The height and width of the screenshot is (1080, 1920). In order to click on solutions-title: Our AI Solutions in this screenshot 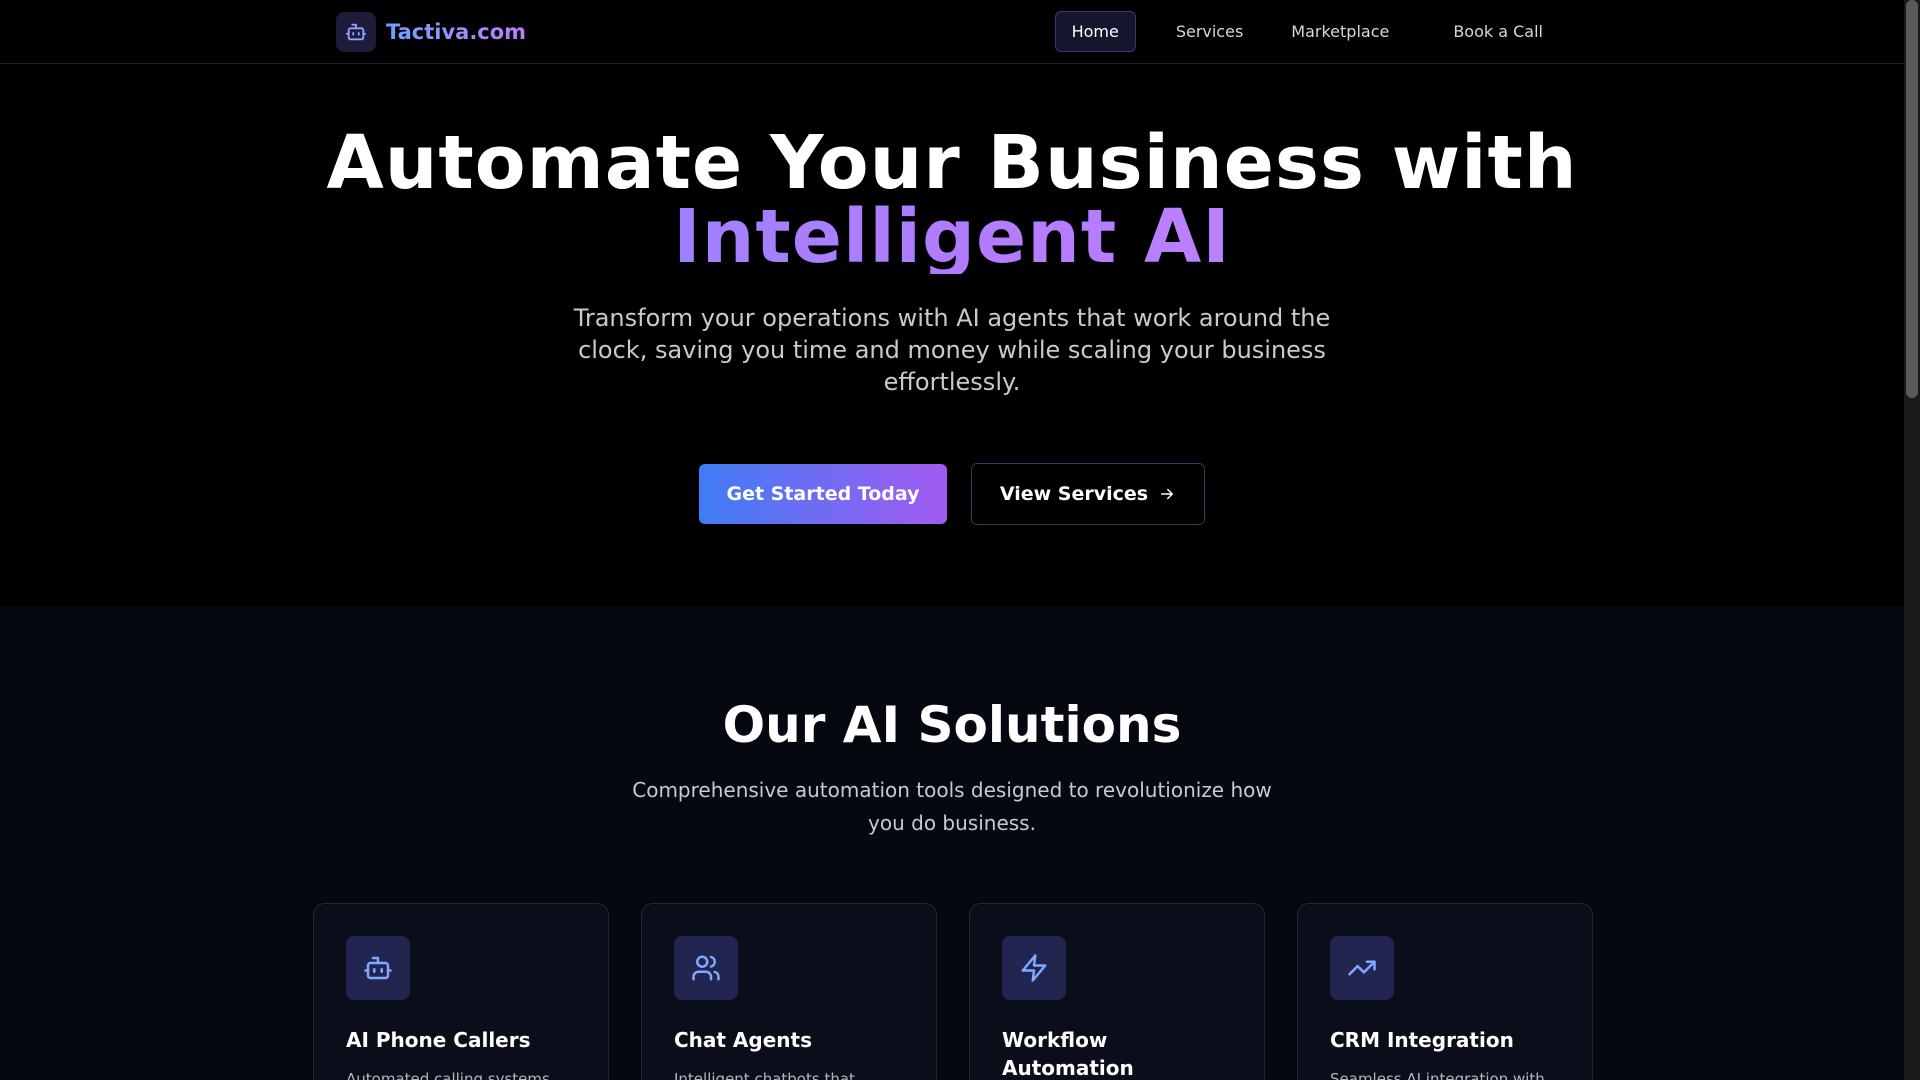, I will do `click(952, 725)`.